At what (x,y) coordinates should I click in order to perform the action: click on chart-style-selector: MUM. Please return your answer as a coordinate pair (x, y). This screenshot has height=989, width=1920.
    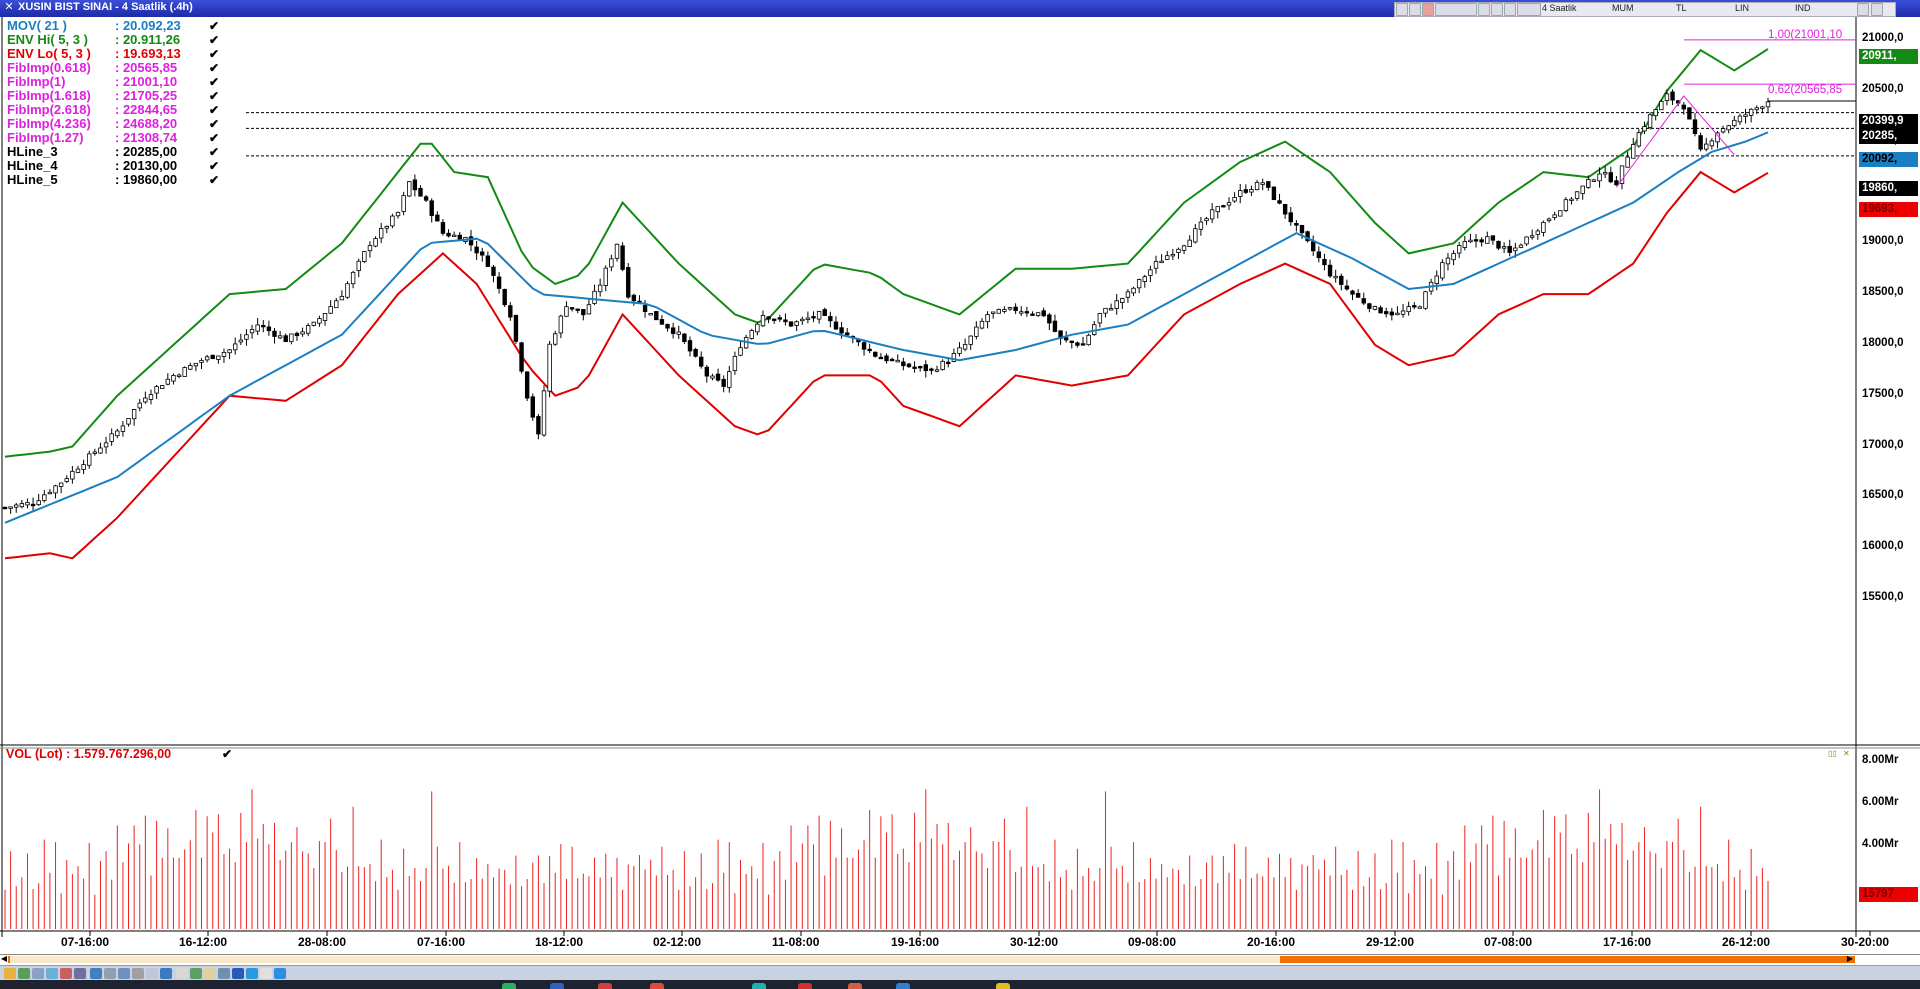
    Looking at the image, I should click on (1623, 8).